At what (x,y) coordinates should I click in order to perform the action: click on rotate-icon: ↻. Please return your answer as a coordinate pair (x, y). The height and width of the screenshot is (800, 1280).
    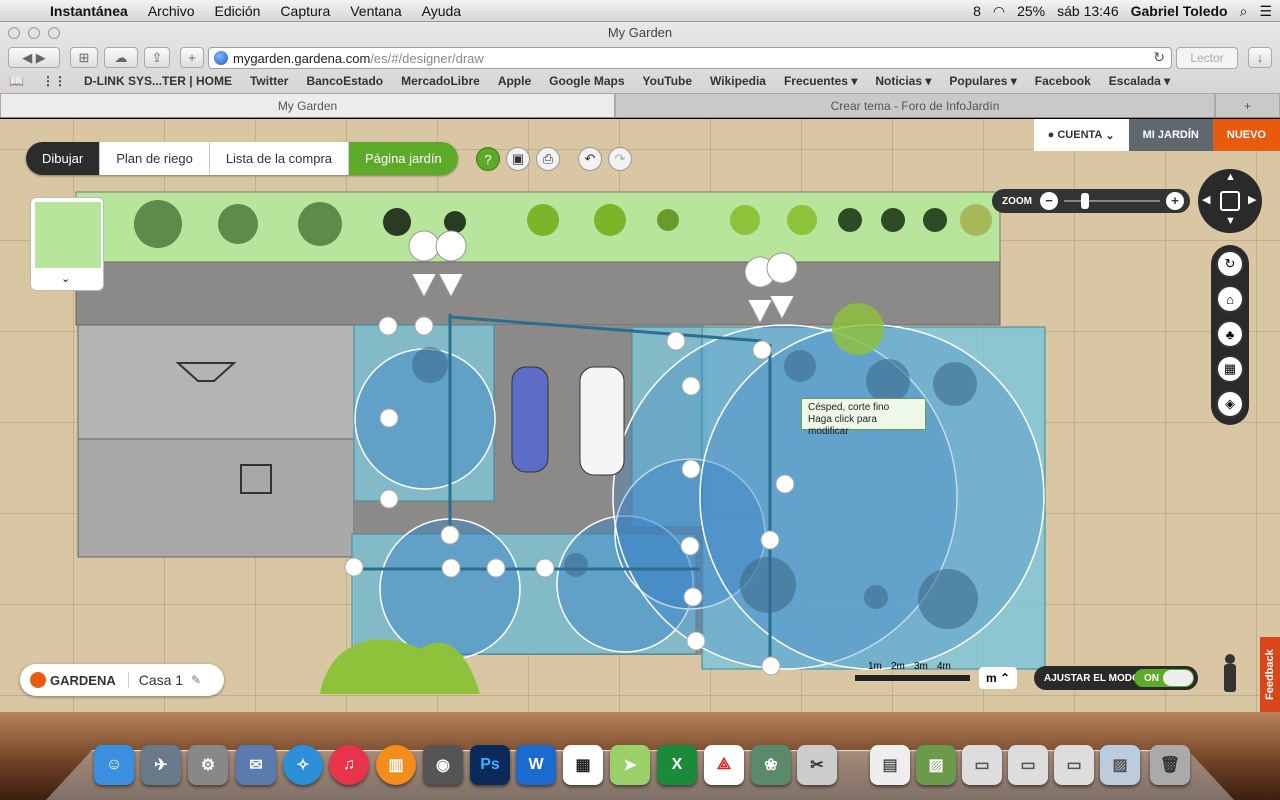
    Looking at the image, I should click on (1230, 264).